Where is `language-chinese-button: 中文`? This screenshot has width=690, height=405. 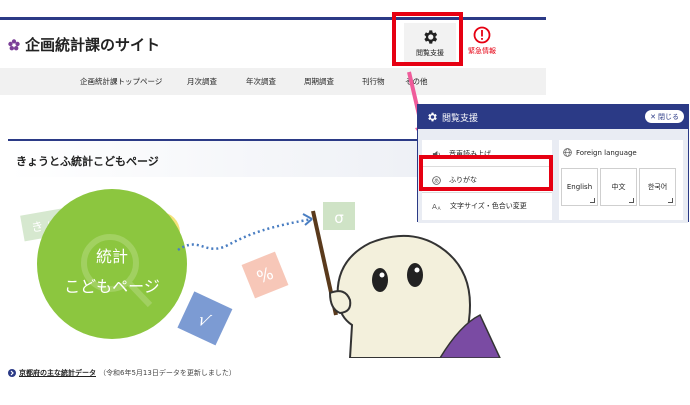
language-chinese-button: 中文 is located at coordinates (618, 187).